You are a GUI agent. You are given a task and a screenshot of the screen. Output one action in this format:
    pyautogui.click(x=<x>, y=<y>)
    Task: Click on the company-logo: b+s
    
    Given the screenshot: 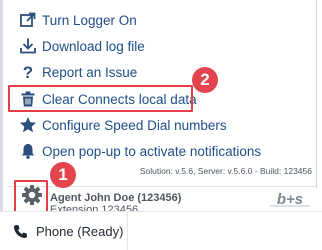 What is the action you would take?
    pyautogui.click(x=290, y=199)
    